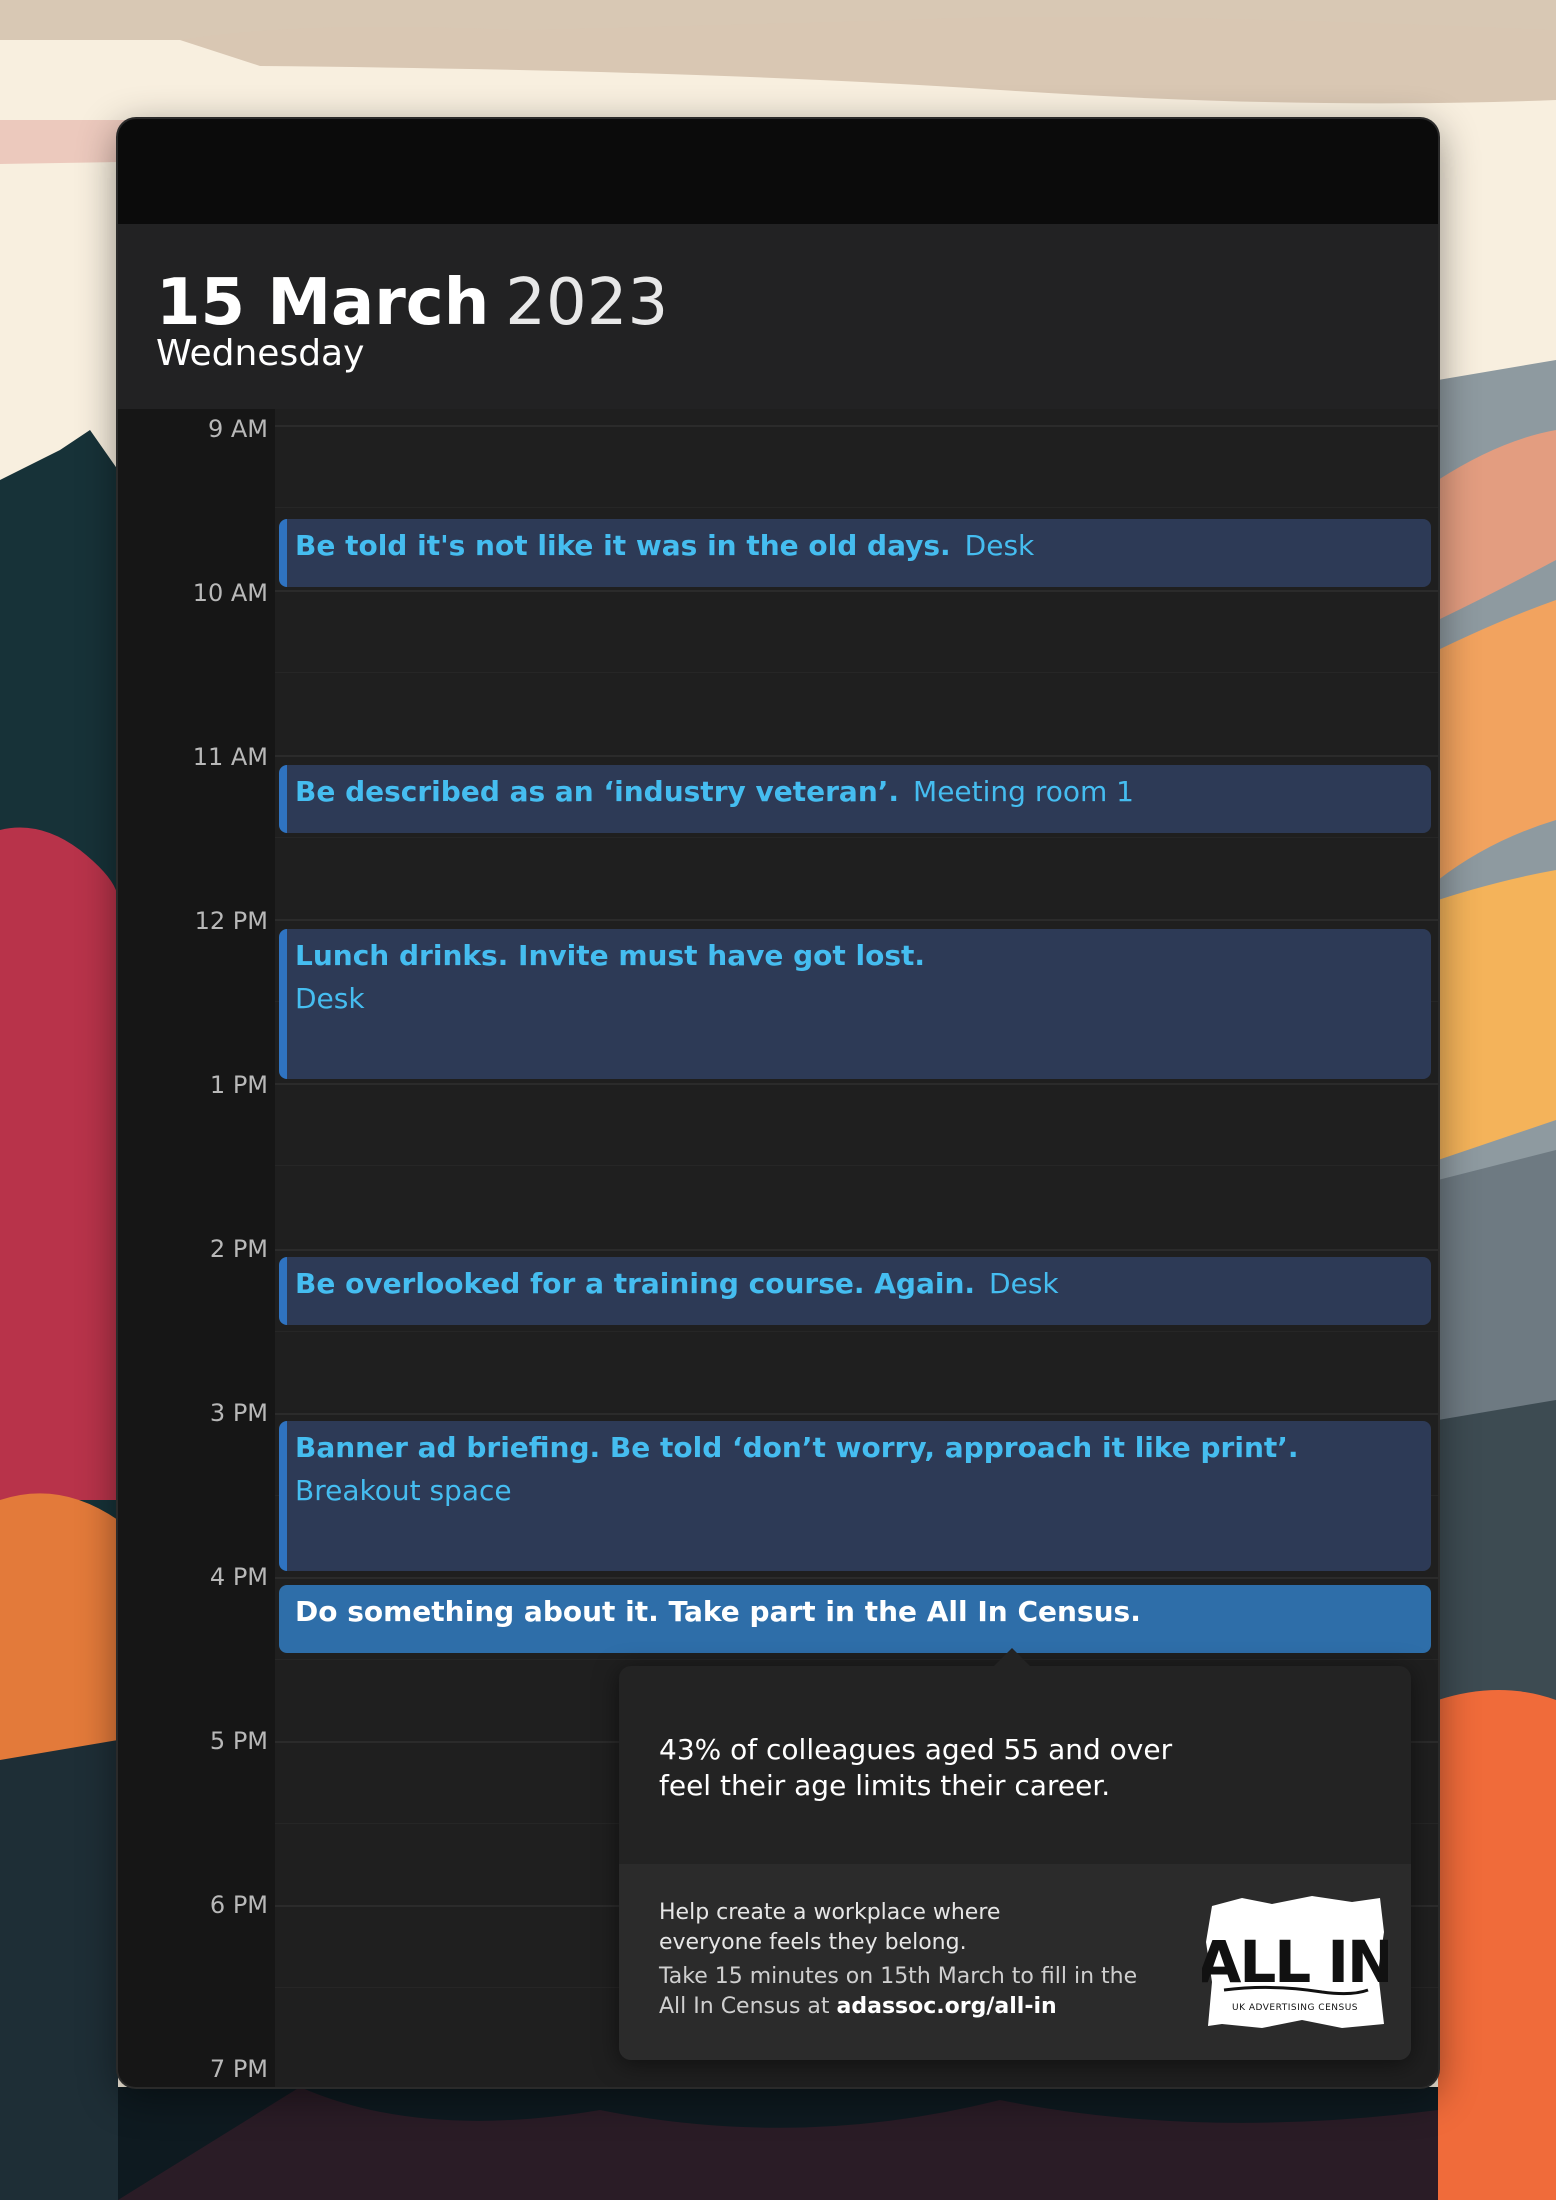 The image size is (1556, 2200). Describe the element at coordinates (323, 303) in the screenshot. I see `day-month: 15 March` at that location.